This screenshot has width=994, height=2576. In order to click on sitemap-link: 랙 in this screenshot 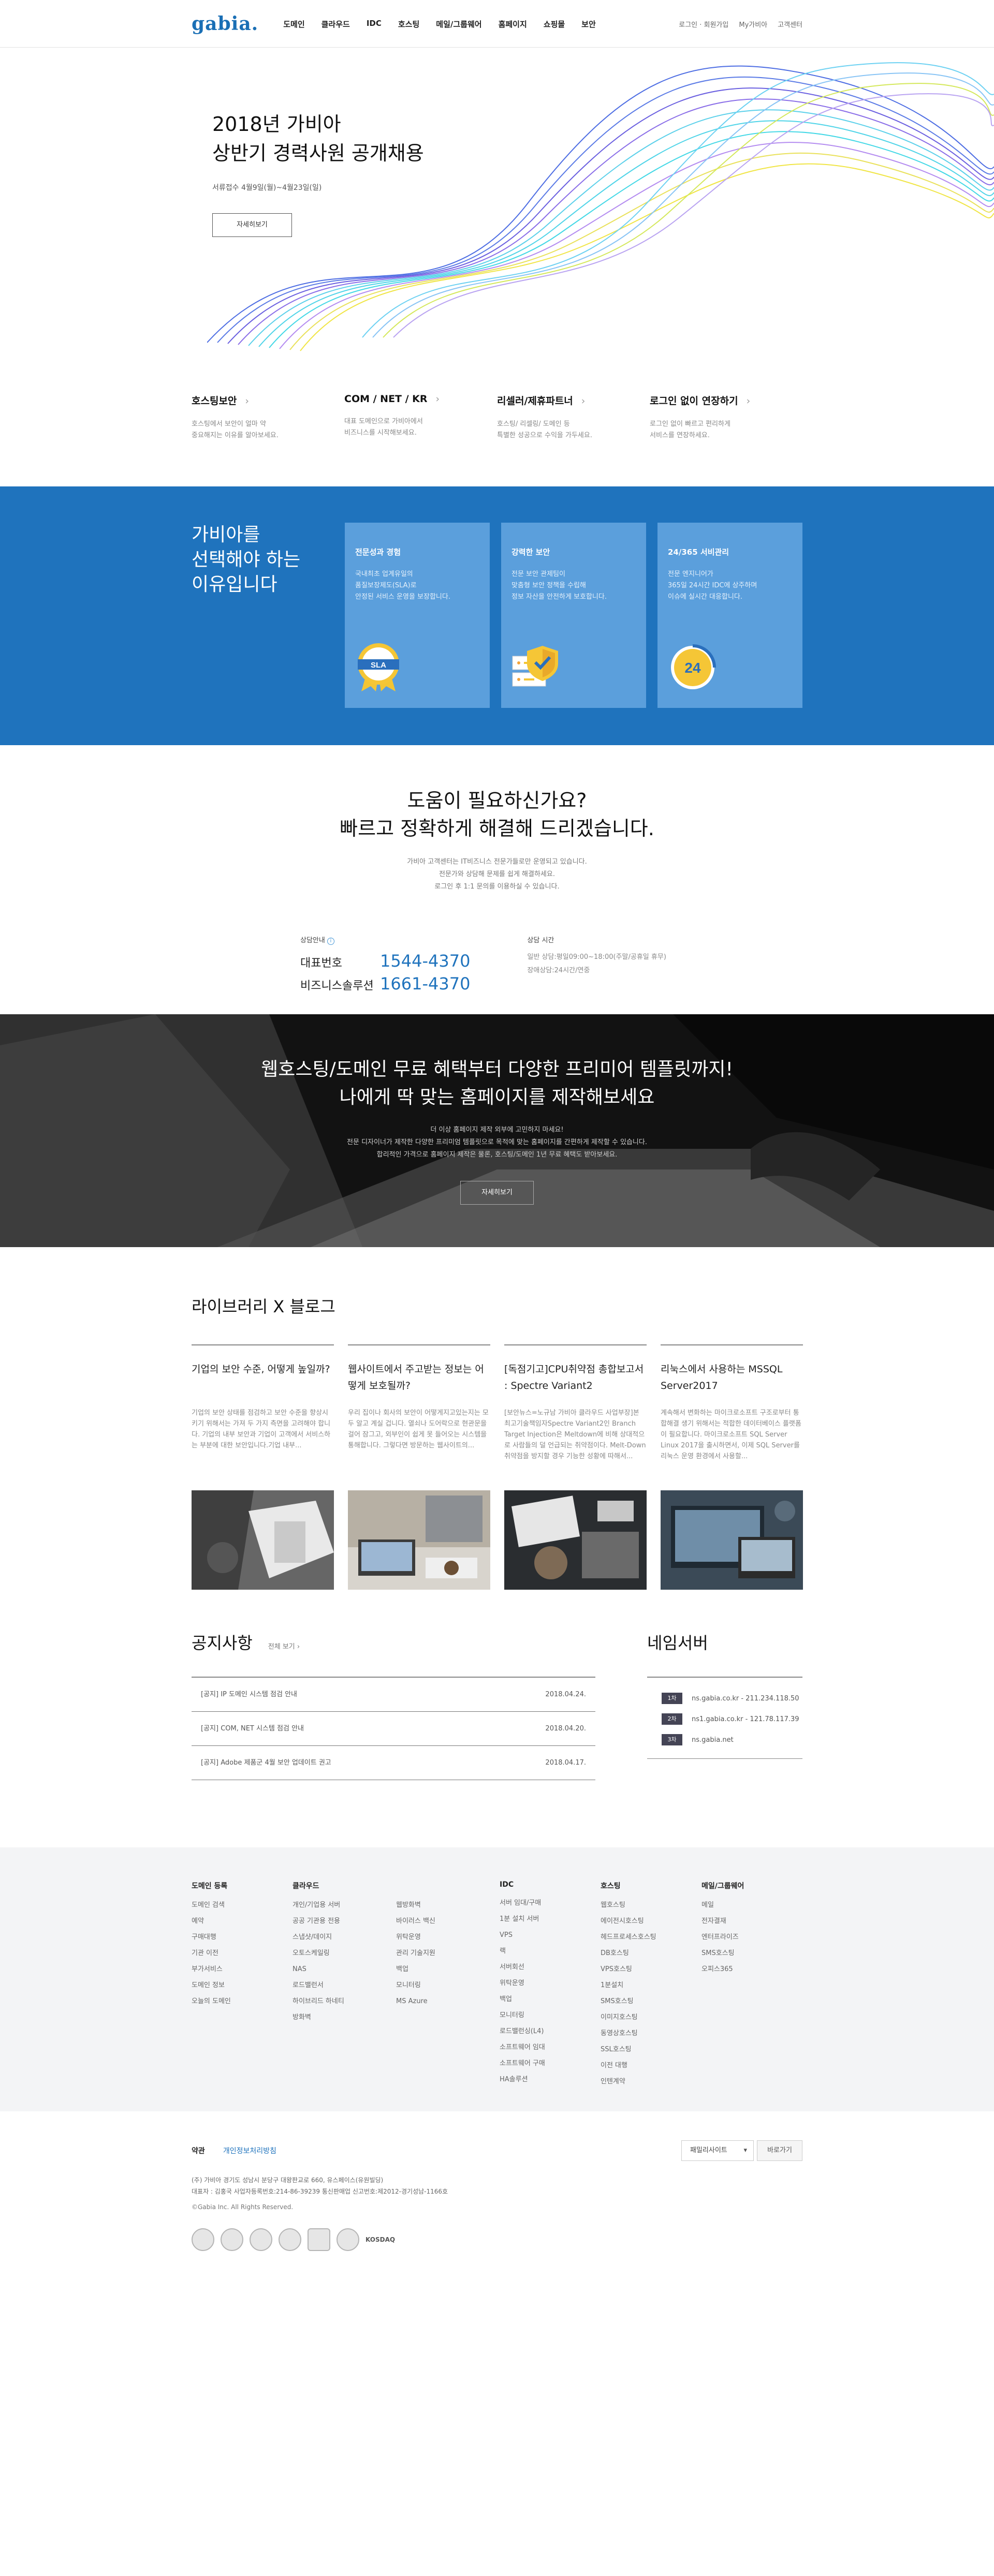, I will do `click(550, 1951)`.